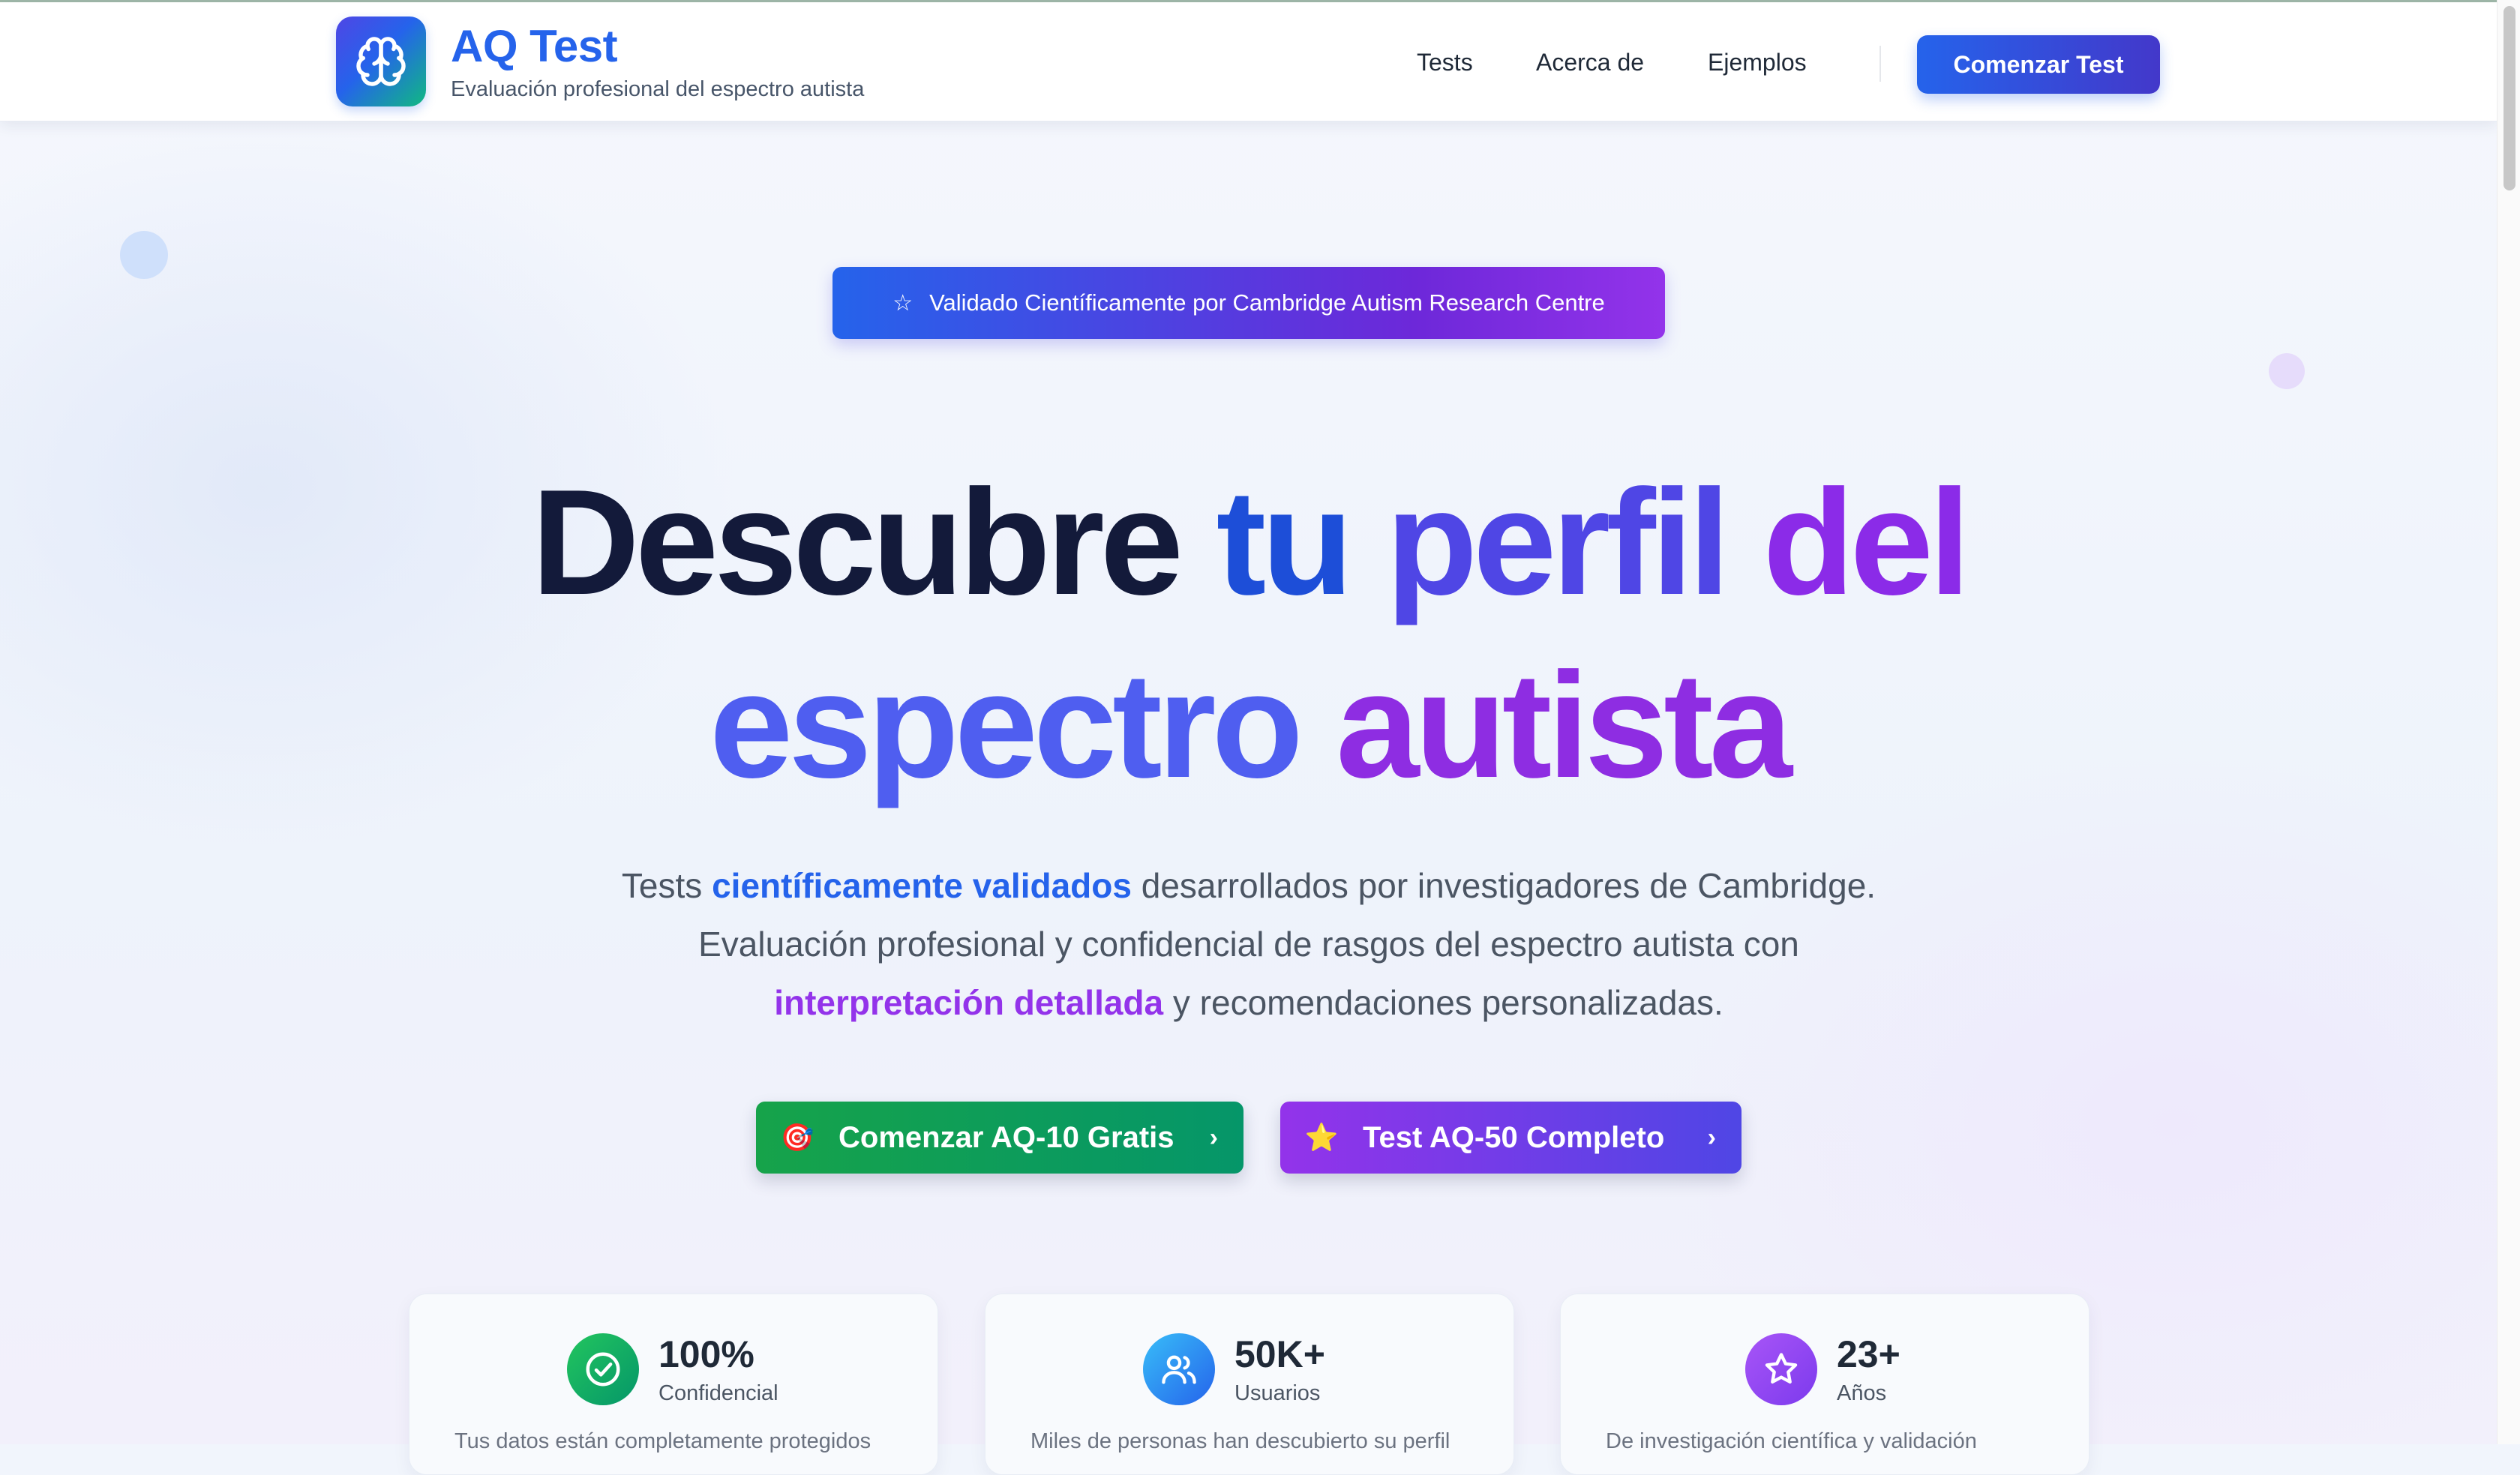  What do you see at coordinates (1781, 1369) in the screenshot?
I see `star-icon` at bounding box center [1781, 1369].